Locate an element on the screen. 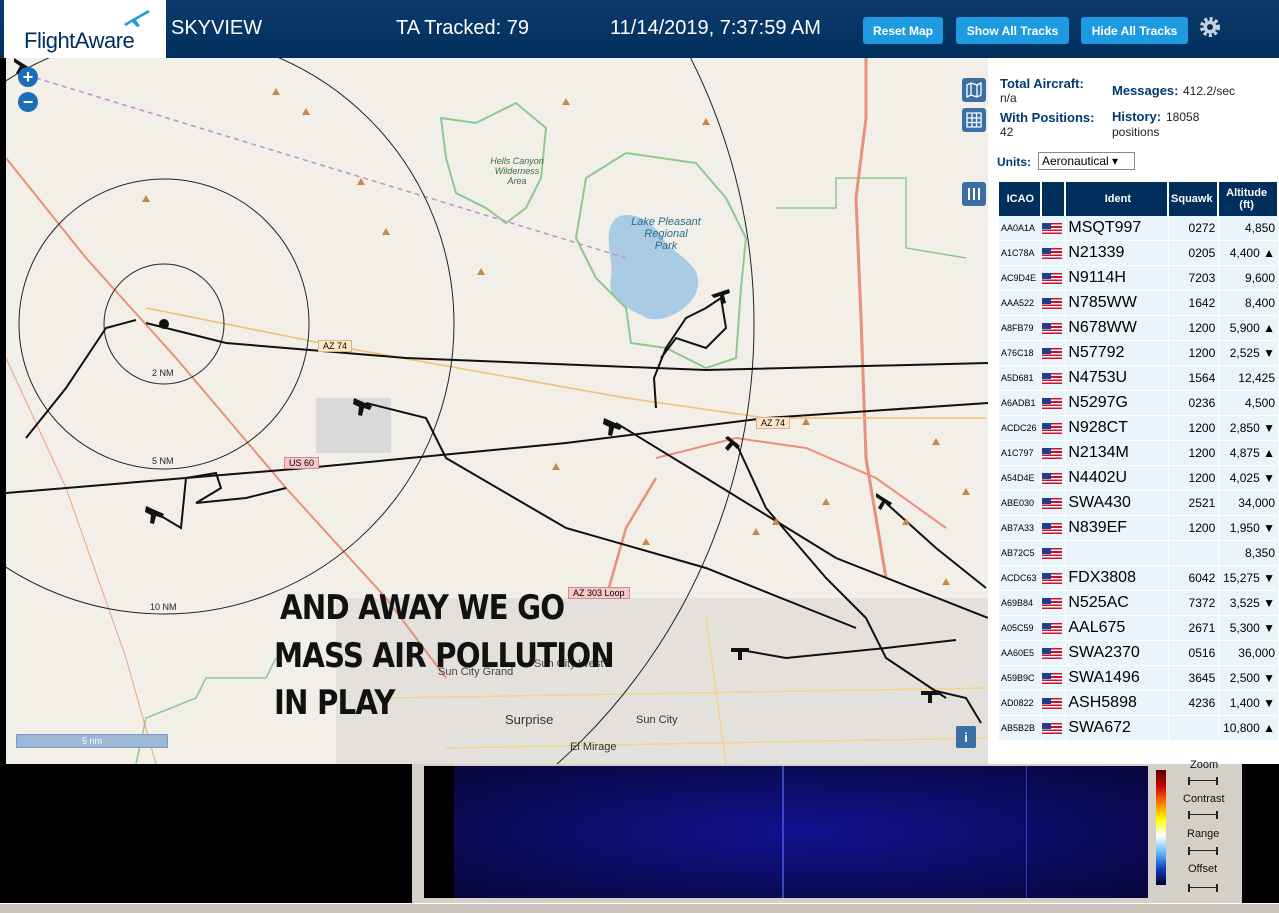 Image resolution: width=1279 pixels, height=913 pixels. grid-toggle-button is located at coordinates (974, 120).